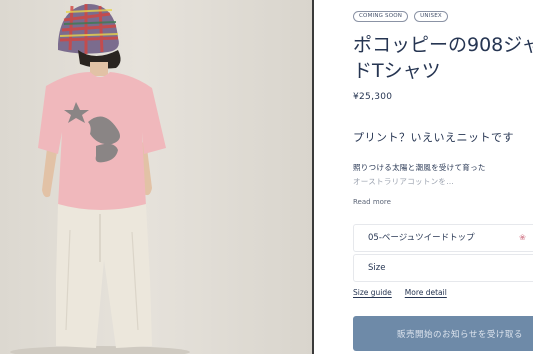 Image resolution: width=533 pixels, height=354 pixels. Describe the element at coordinates (373, 97) in the screenshot. I see `product-price: ¥25,300` at that location.